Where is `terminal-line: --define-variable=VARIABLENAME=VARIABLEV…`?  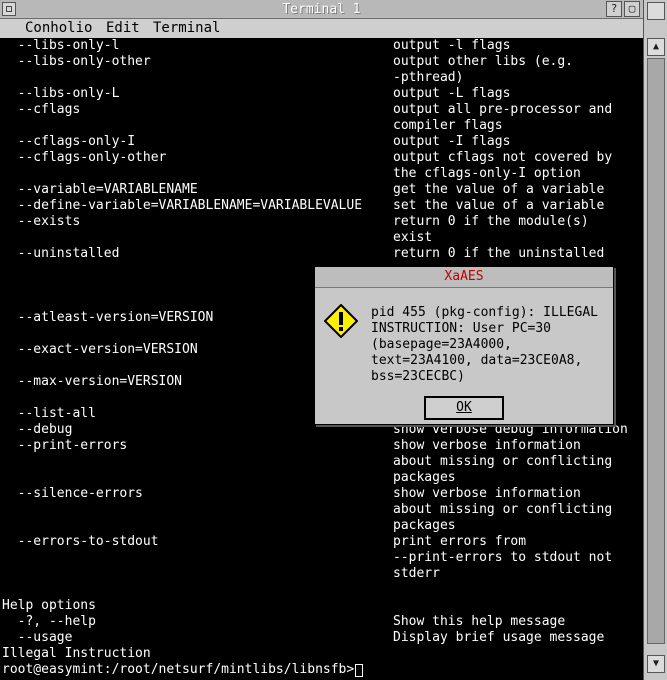 terminal-line: --define-variable=VARIABLENAME=VARIABLEV… is located at coordinates (182, 205).